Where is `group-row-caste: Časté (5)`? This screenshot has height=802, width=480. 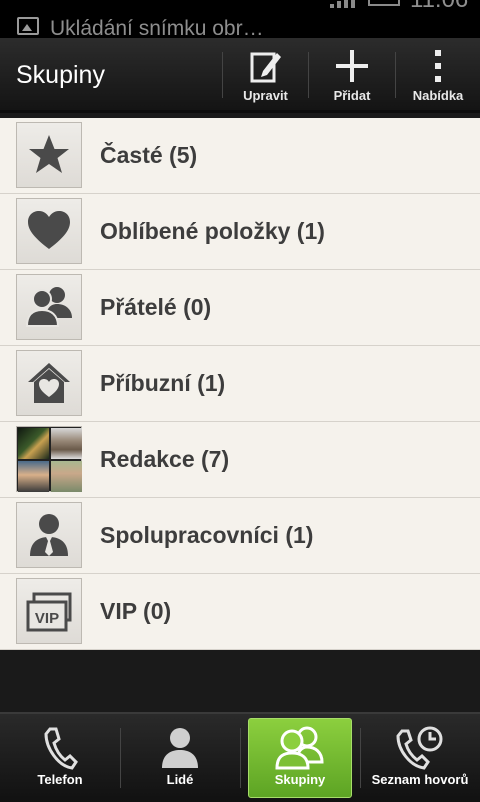
group-row-caste: Časté (5) is located at coordinates (240, 156).